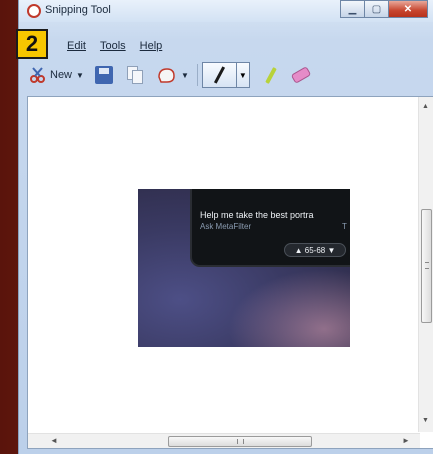 This screenshot has height=454, width=433. I want to click on scroll-down-arrow-icon: ▼, so click(425, 420).